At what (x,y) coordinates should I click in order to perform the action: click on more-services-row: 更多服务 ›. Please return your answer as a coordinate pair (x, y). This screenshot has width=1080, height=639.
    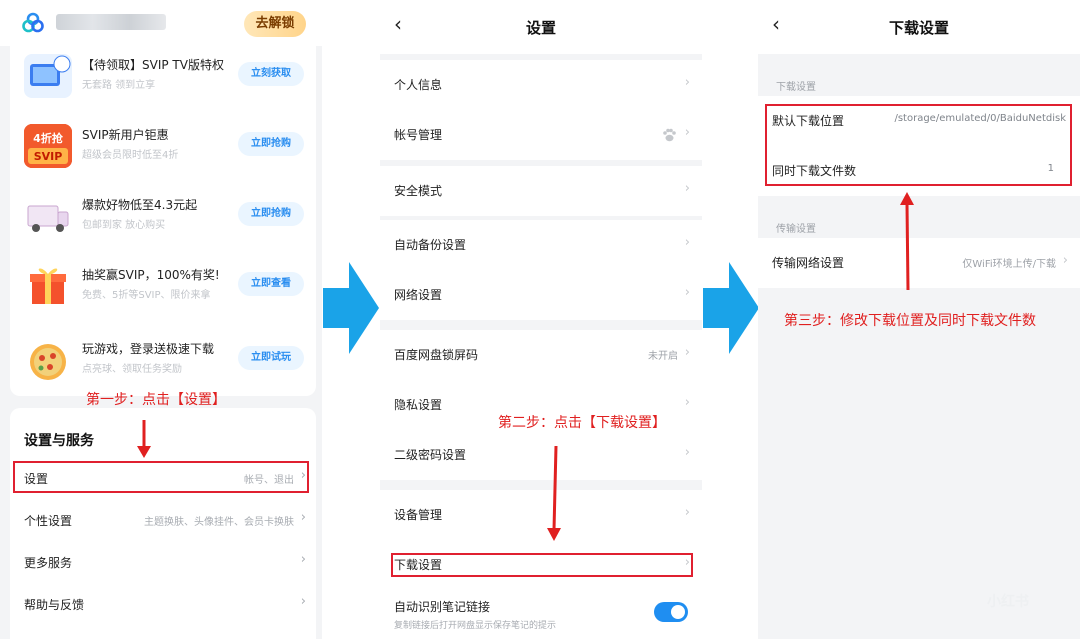
    Looking at the image, I should click on (163, 562).